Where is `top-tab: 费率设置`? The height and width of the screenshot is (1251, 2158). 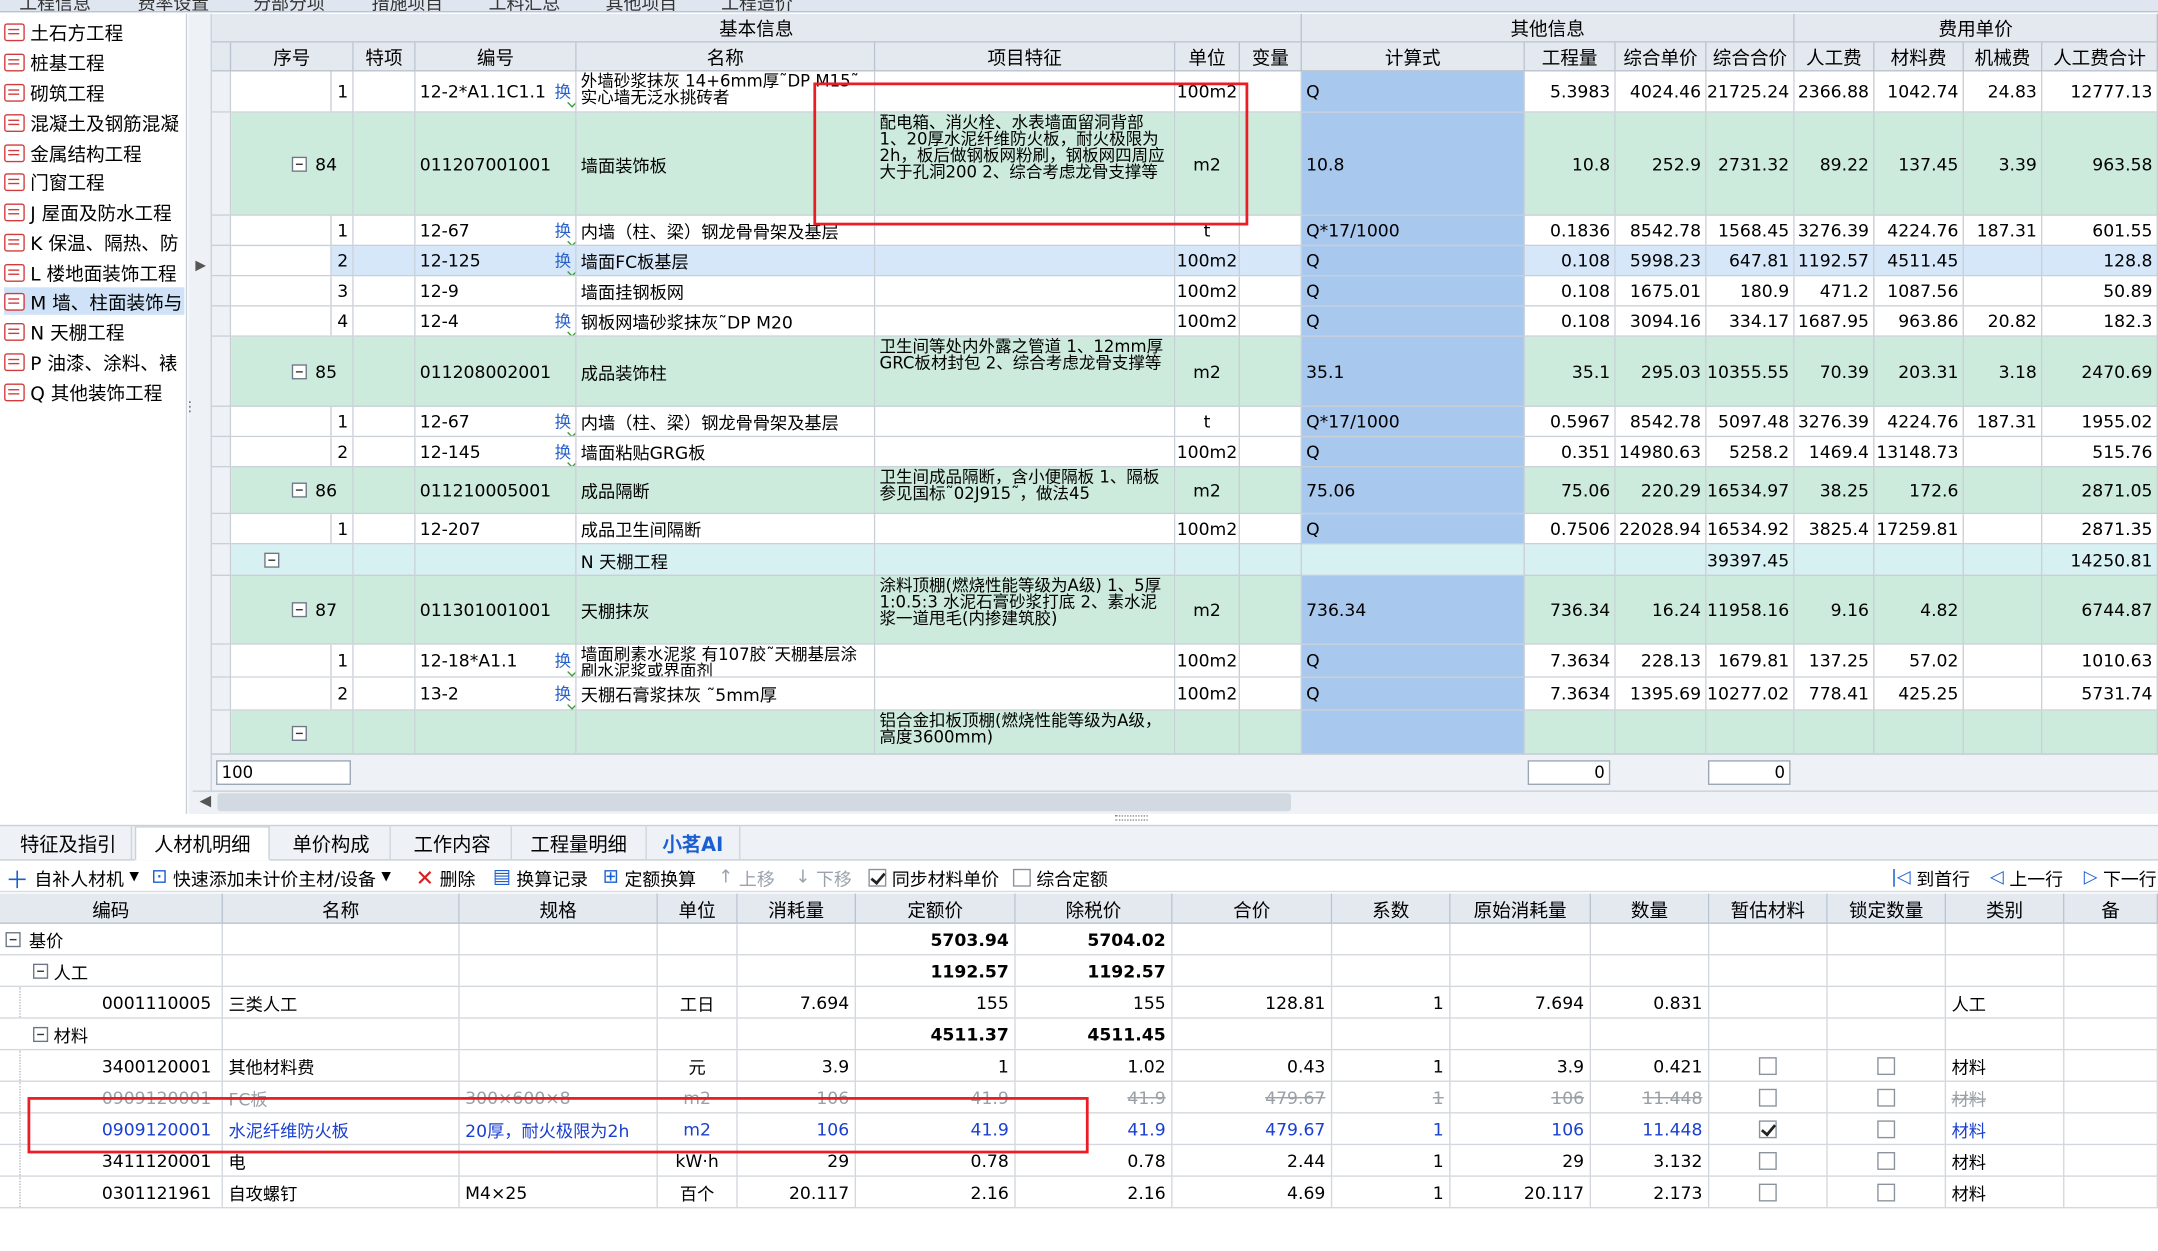 top-tab: 费率设置 is located at coordinates (174, 5).